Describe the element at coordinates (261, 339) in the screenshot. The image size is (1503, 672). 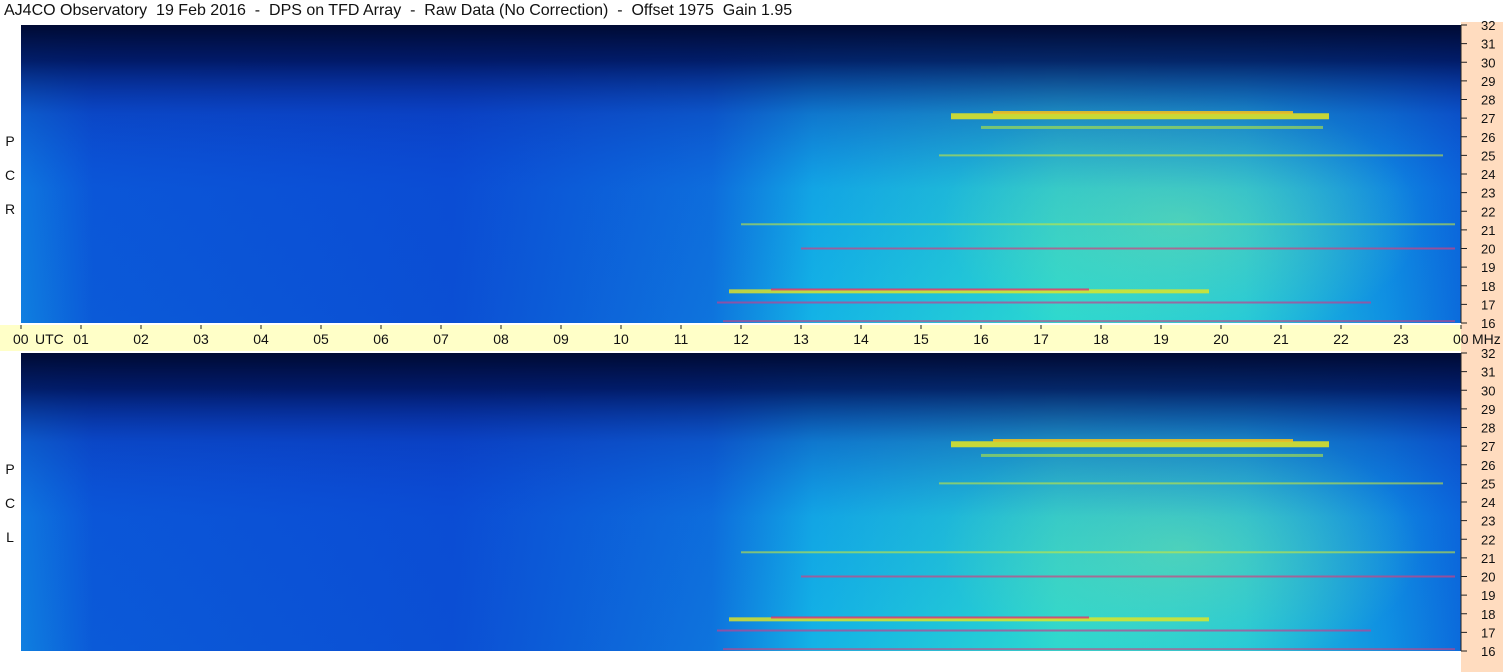
I see `time-tick-label: 04` at that location.